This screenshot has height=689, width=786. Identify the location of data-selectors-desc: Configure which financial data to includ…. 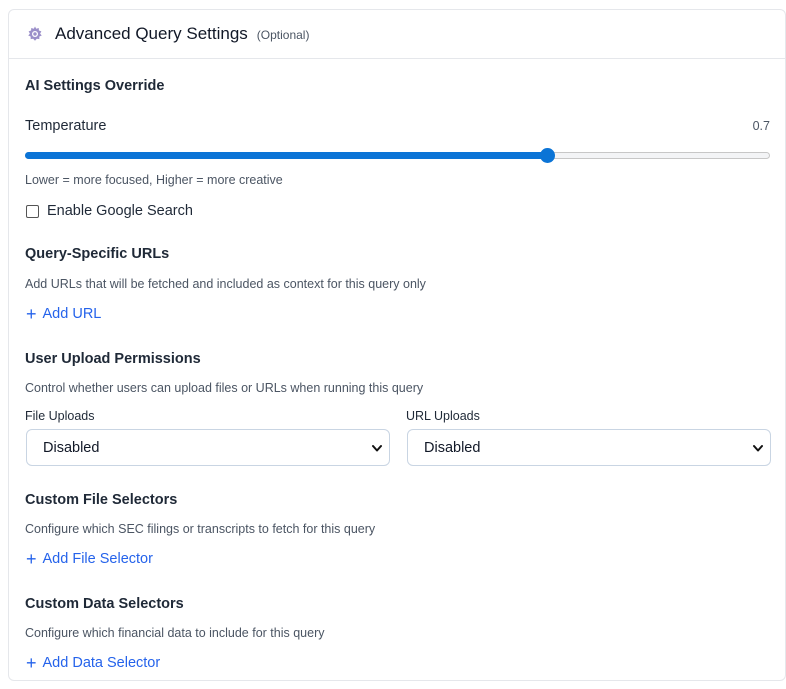
(175, 633).